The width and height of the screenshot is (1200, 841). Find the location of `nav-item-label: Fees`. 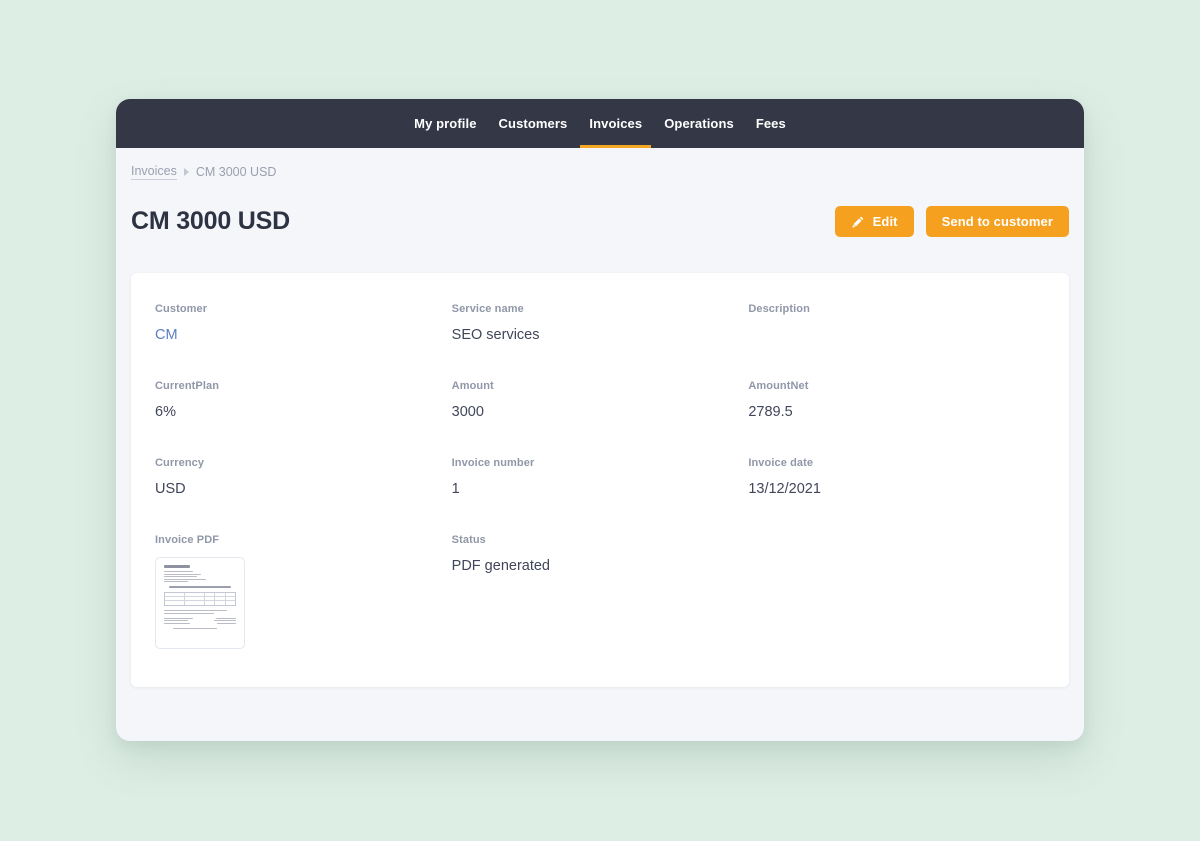

nav-item-label: Fees is located at coordinates (770, 123).